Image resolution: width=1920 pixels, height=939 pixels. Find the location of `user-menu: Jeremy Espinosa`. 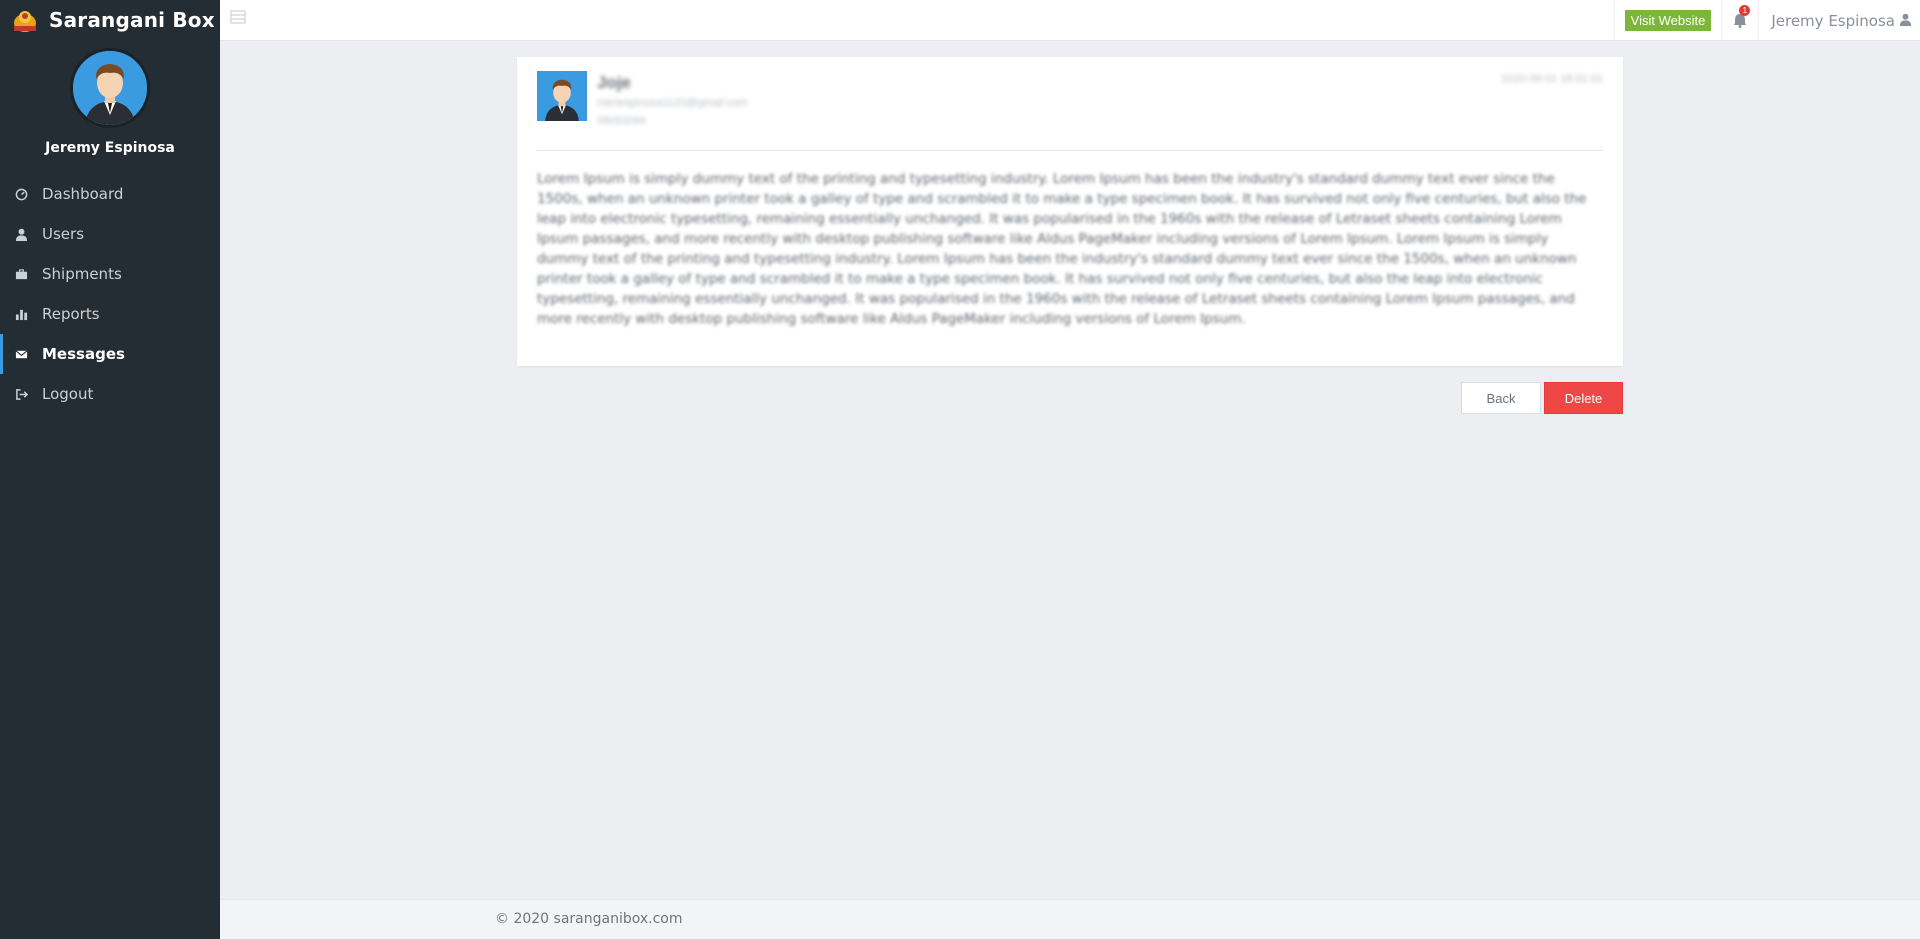

user-menu: Jeremy Espinosa is located at coordinates (1839, 21).